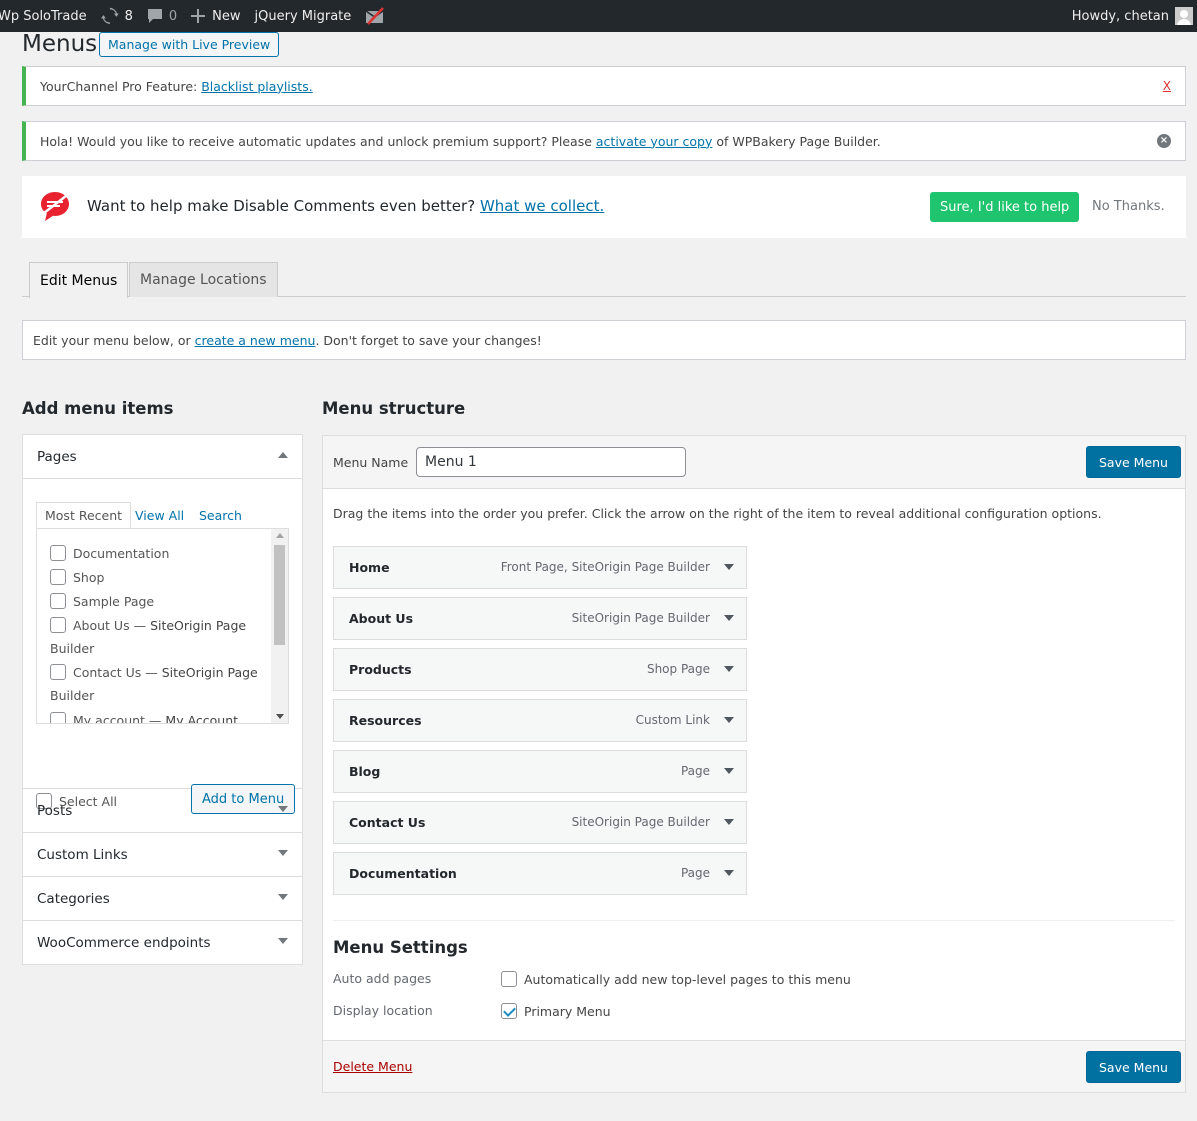 The height and width of the screenshot is (1121, 1197). I want to click on page-item-shop: Shop, so click(77, 577).